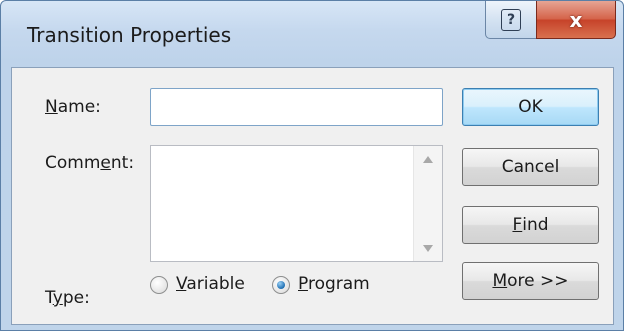  What do you see at coordinates (334, 284) in the screenshot?
I see `radio-program-label: Program` at bounding box center [334, 284].